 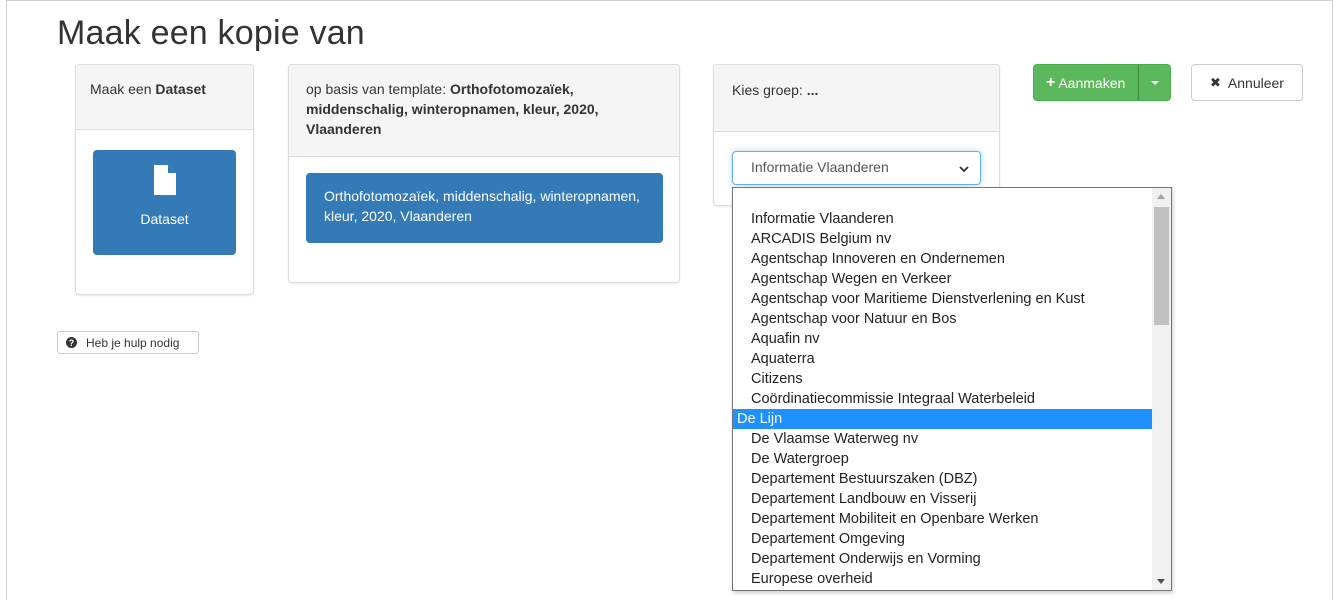 What do you see at coordinates (942, 559) in the screenshot?
I see `group-option: Departement Onderwijs en Vorming` at bounding box center [942, 559].